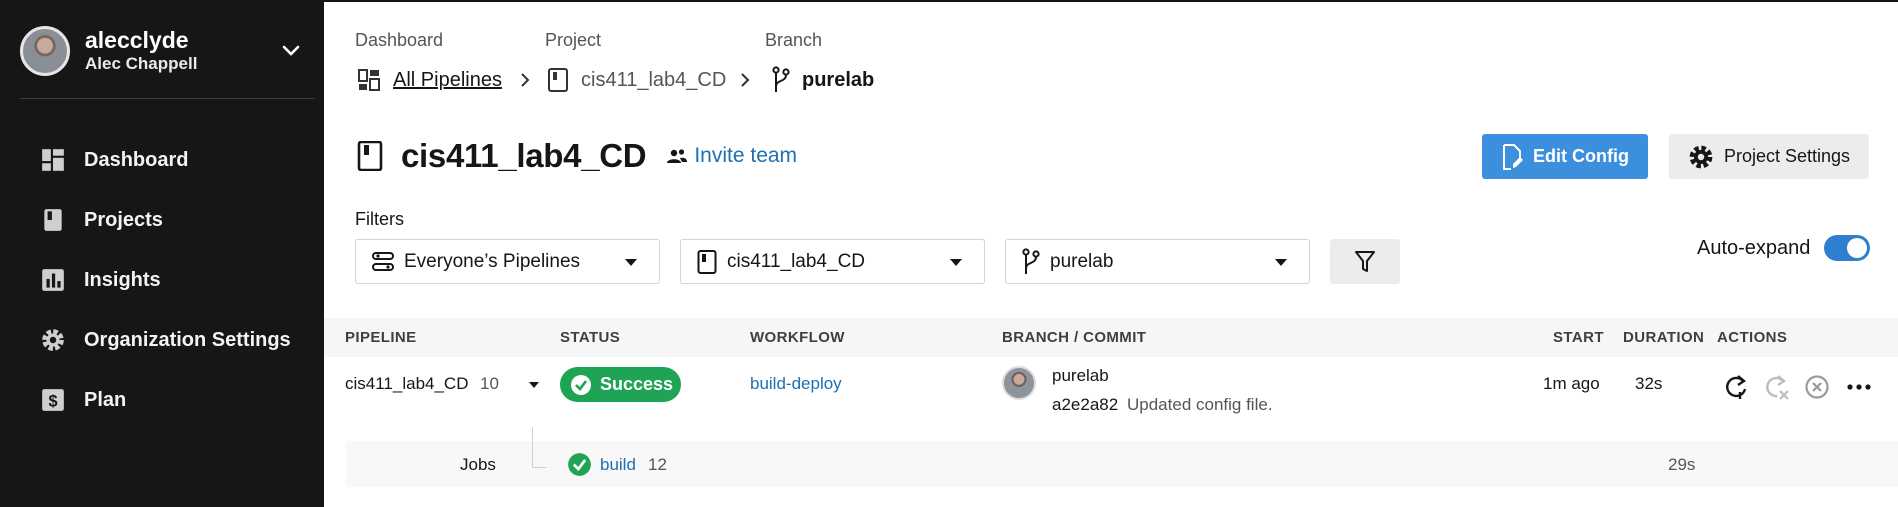 This screenshot has height=507, width=1898. I want to click on sidebar-item-organization-settings: Organization Settings, so click(165, 340).